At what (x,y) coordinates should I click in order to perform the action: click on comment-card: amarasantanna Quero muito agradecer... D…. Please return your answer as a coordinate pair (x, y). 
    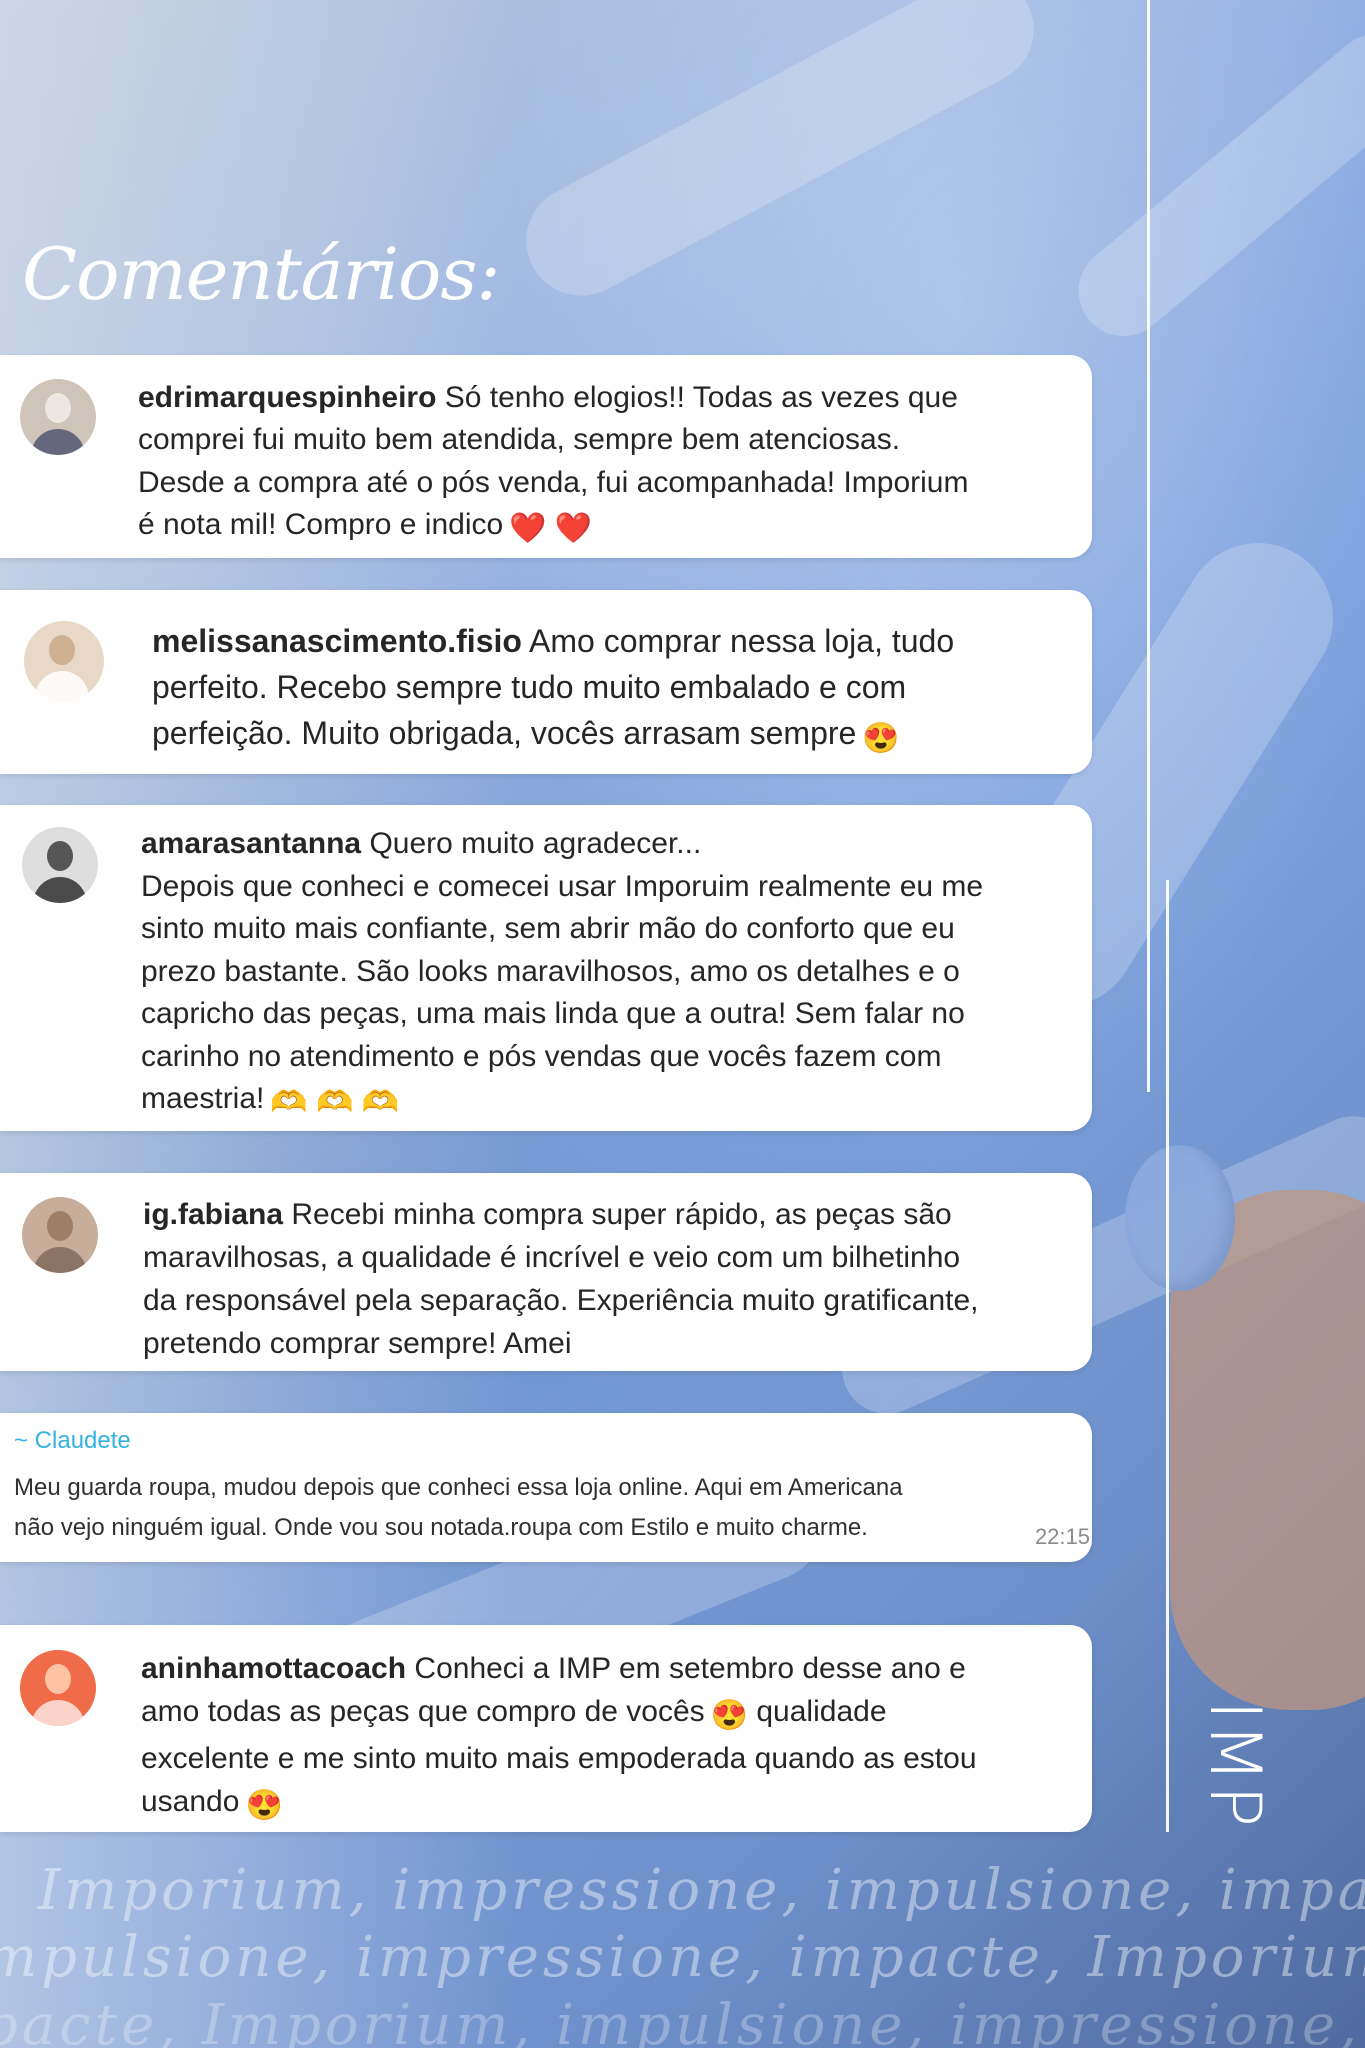
    Looking at the image, I should click on (546, 968).